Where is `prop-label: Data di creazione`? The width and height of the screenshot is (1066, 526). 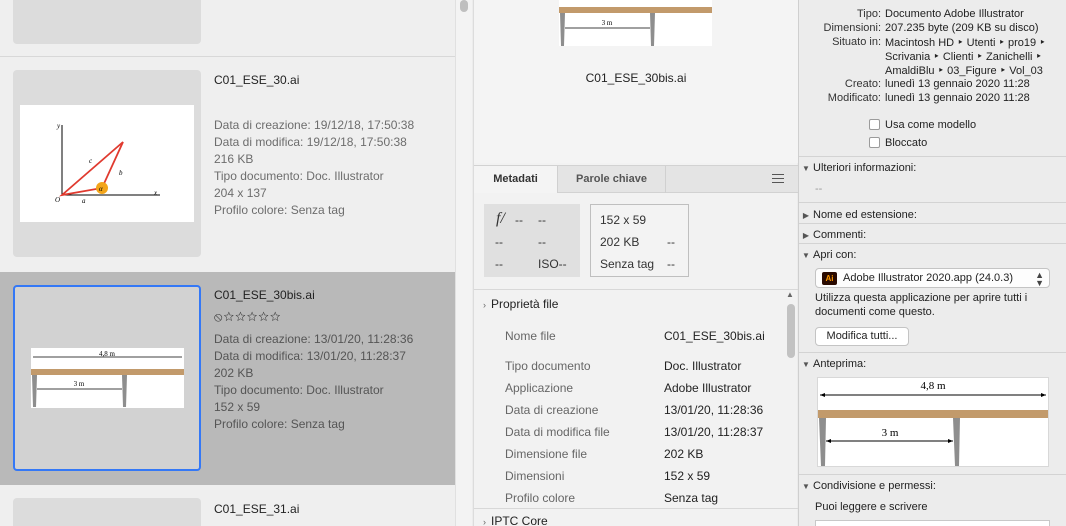
prop-label: Data di creazione is located at coordinates (552, 410).